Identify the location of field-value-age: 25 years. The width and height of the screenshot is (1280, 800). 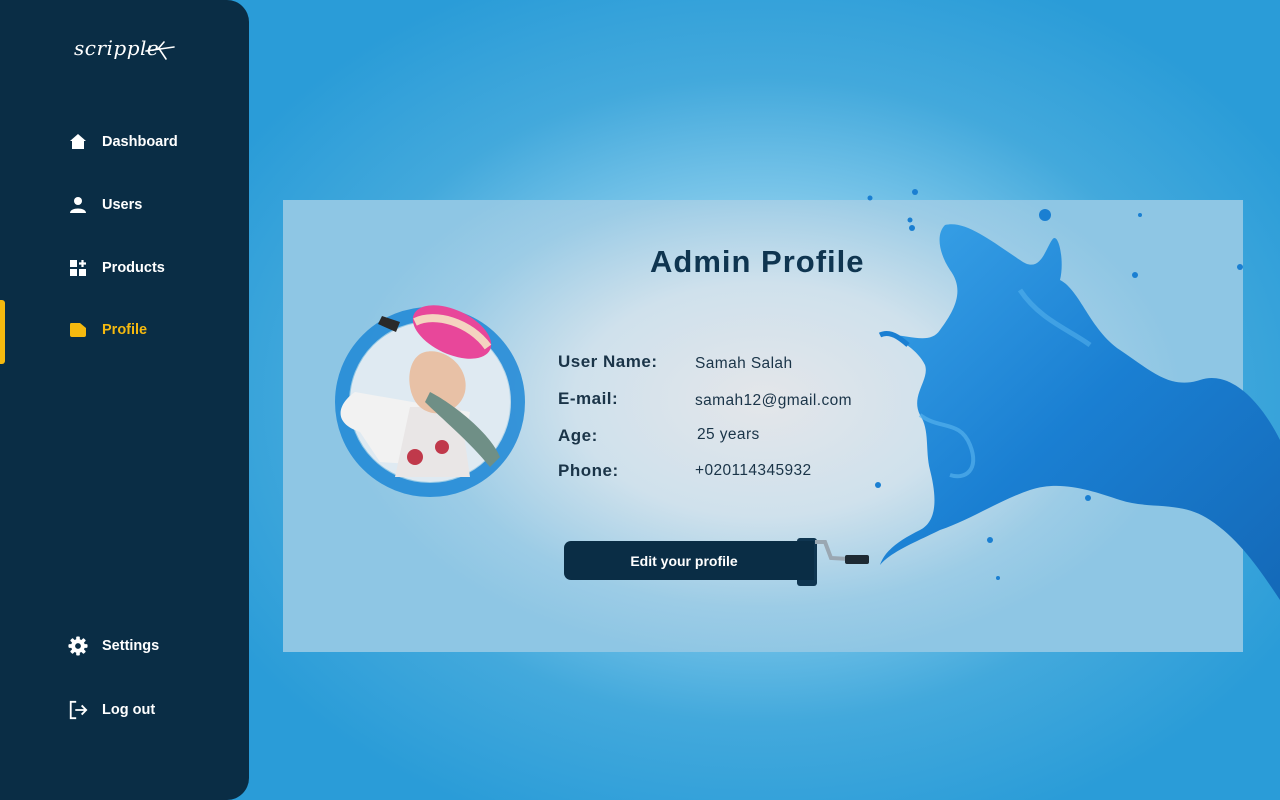
(728, 434).